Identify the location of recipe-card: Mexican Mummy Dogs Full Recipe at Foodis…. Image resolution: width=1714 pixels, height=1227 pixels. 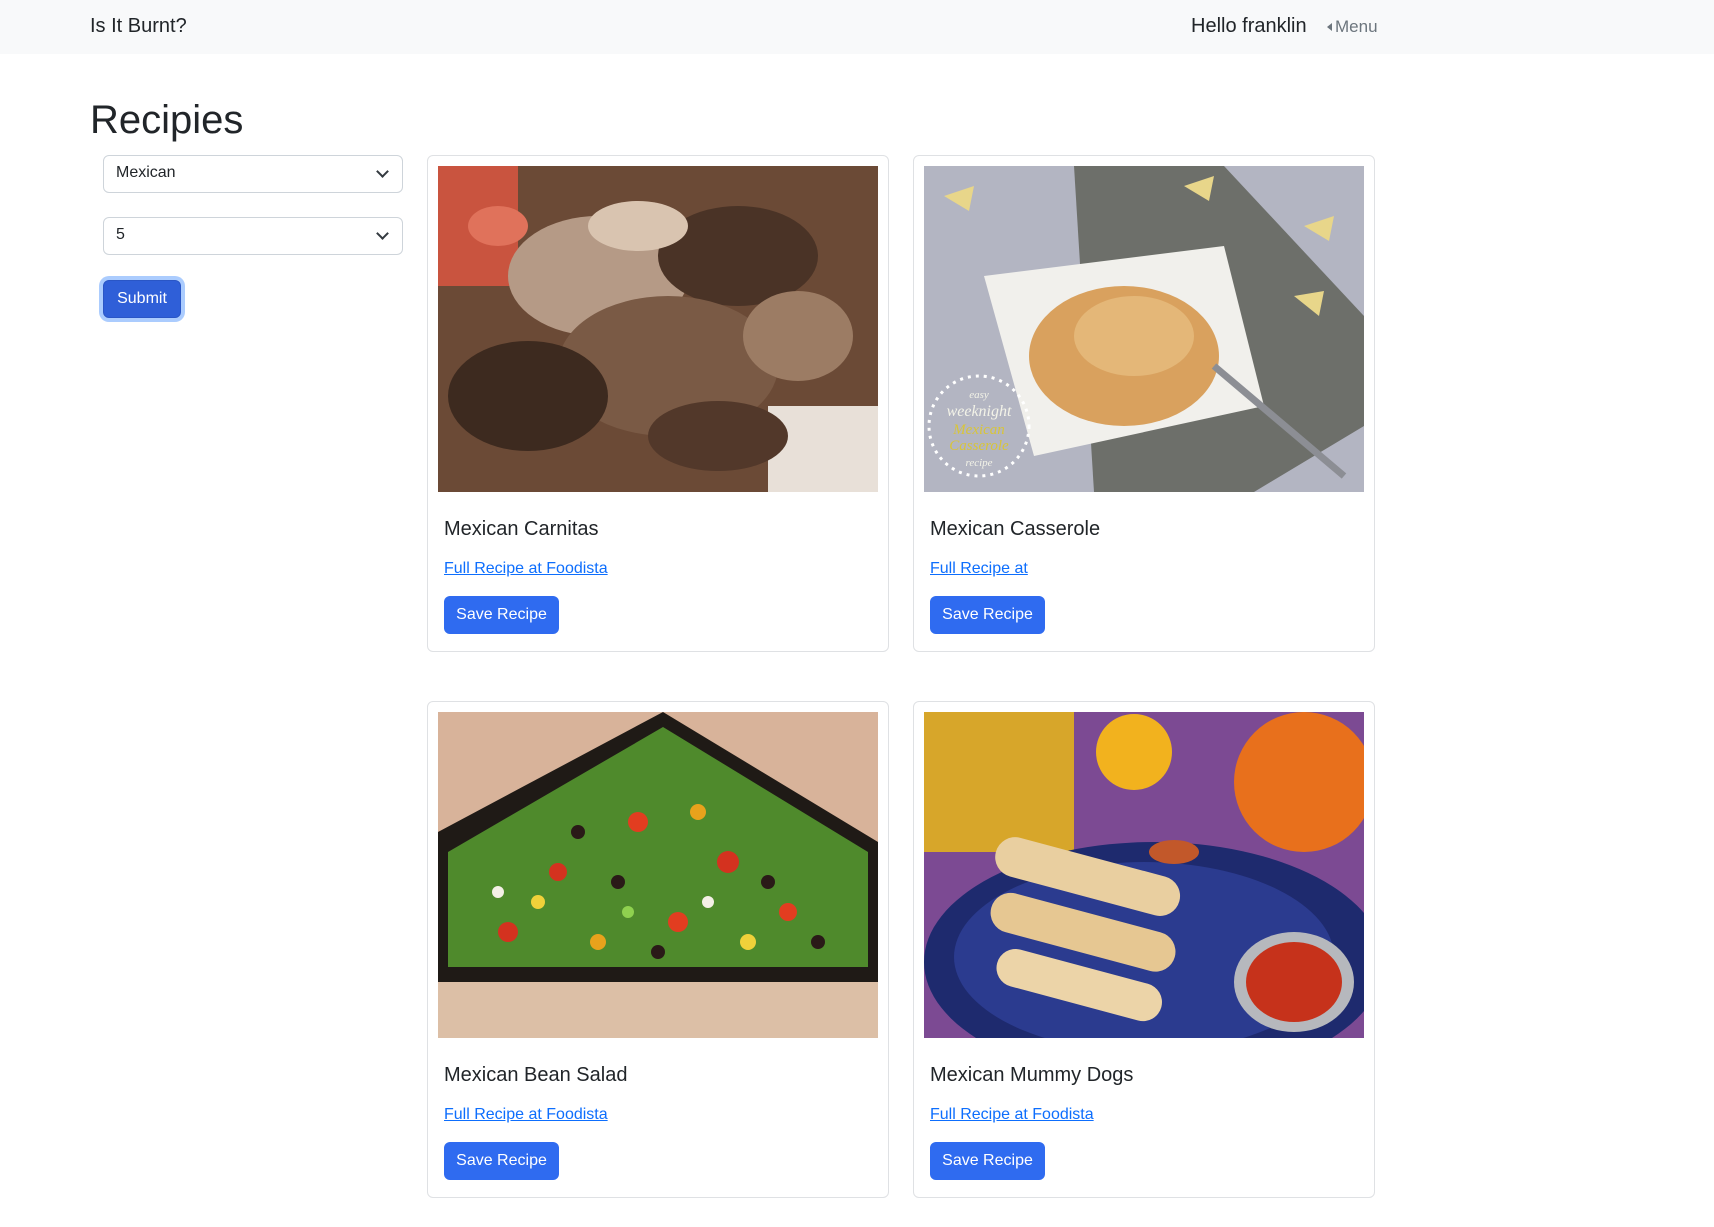
(1144, 949).